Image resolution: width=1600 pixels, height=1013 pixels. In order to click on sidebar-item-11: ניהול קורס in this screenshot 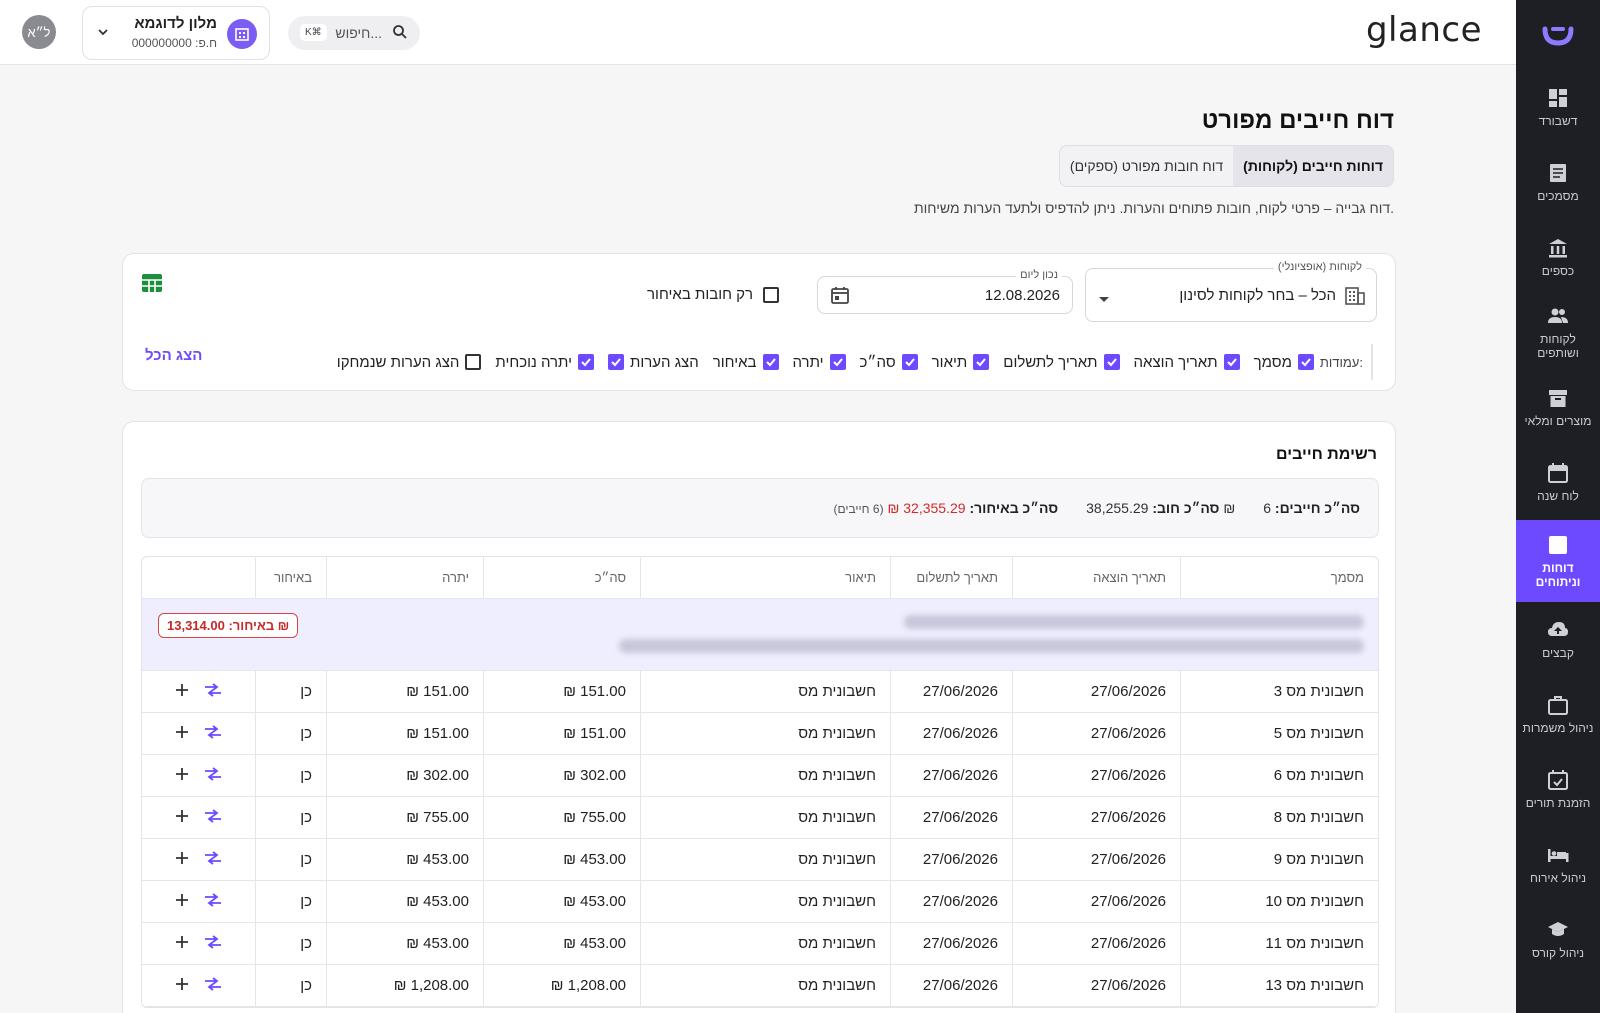, I will do `click(1558, 939)`.